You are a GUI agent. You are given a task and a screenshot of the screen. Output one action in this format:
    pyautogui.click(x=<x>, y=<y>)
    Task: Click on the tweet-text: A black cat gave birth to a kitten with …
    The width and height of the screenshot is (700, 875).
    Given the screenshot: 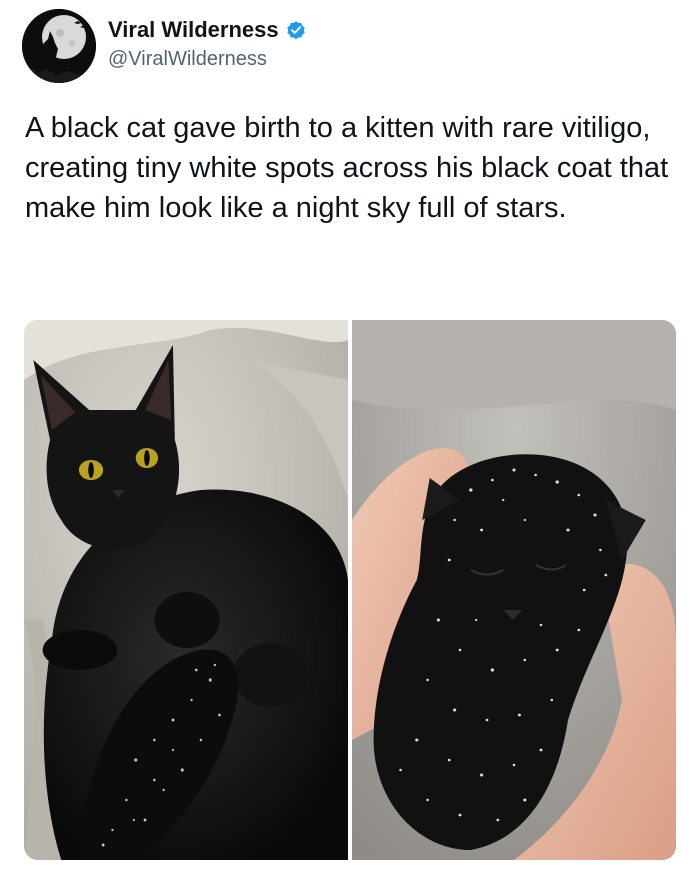 What is the action you would take?
    pyautogui.click(x=347, y=168)
    